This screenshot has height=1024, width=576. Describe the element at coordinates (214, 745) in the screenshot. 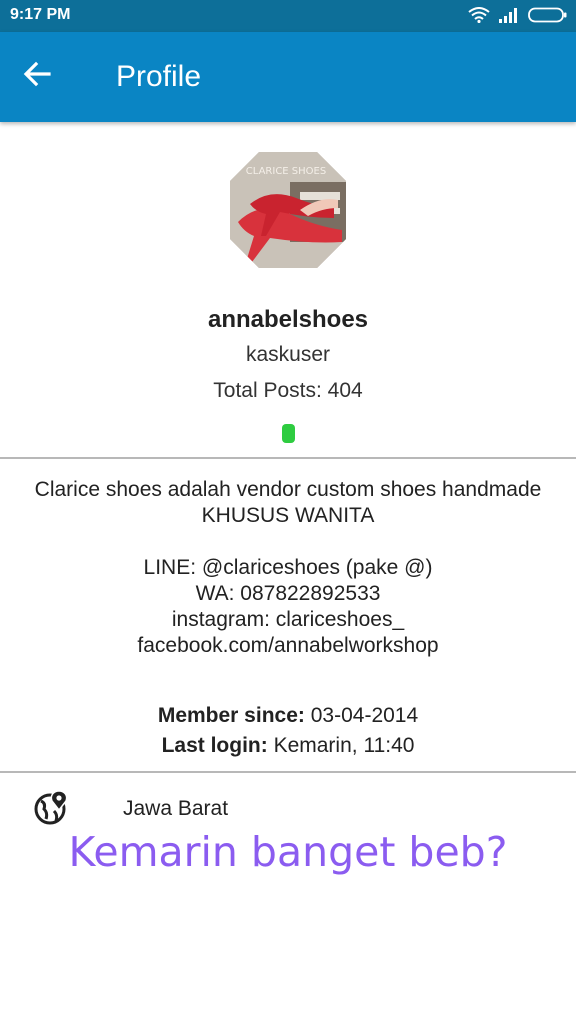

I see `last-login-label: Last login:` at that location.